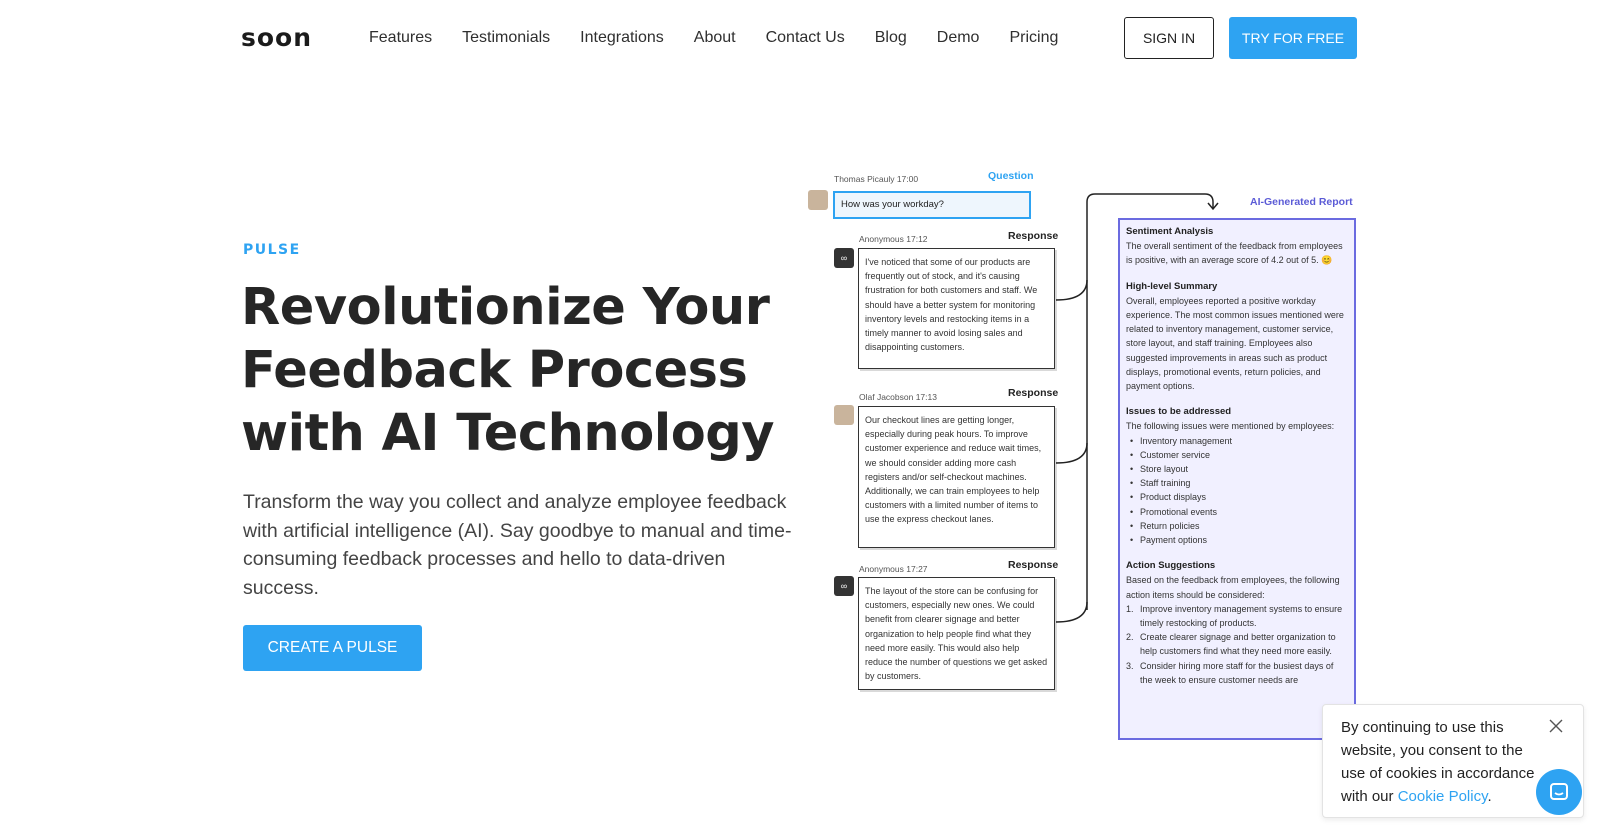 This screenshot has height=834, width=1600. What do you see at coordinates (506, 38) in the screenshot?
I see `nav-testimonials: Testimonials` at bounding box center [506, 38].